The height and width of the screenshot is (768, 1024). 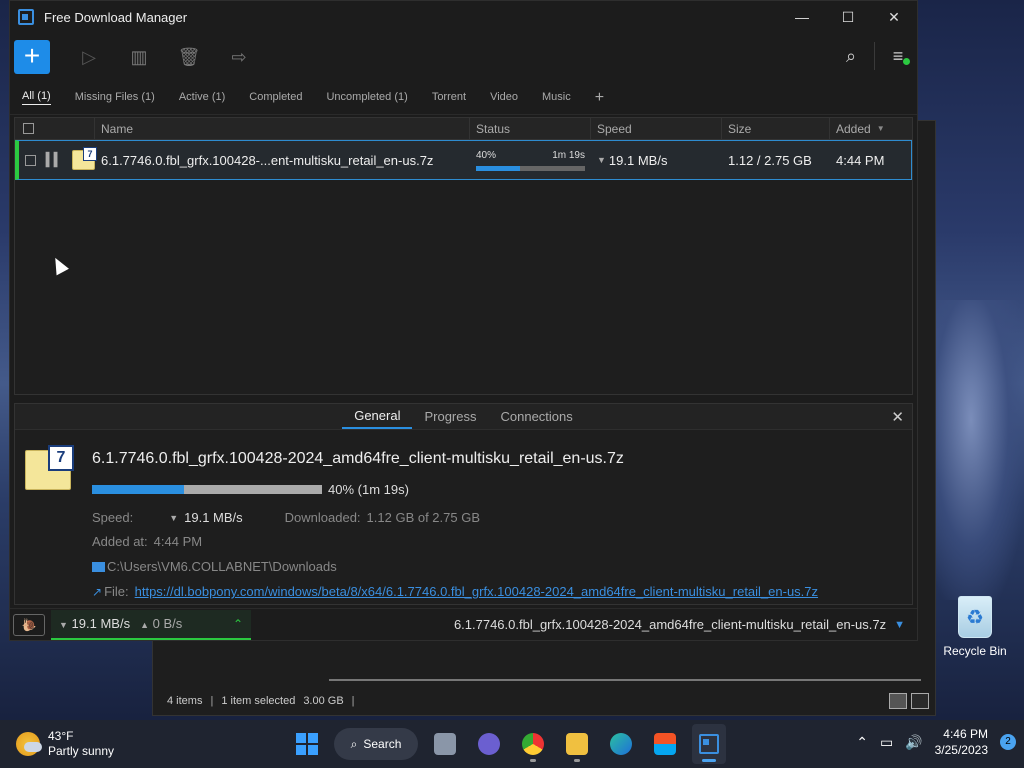 I want to click on store-button, so click(x=665, y=744).